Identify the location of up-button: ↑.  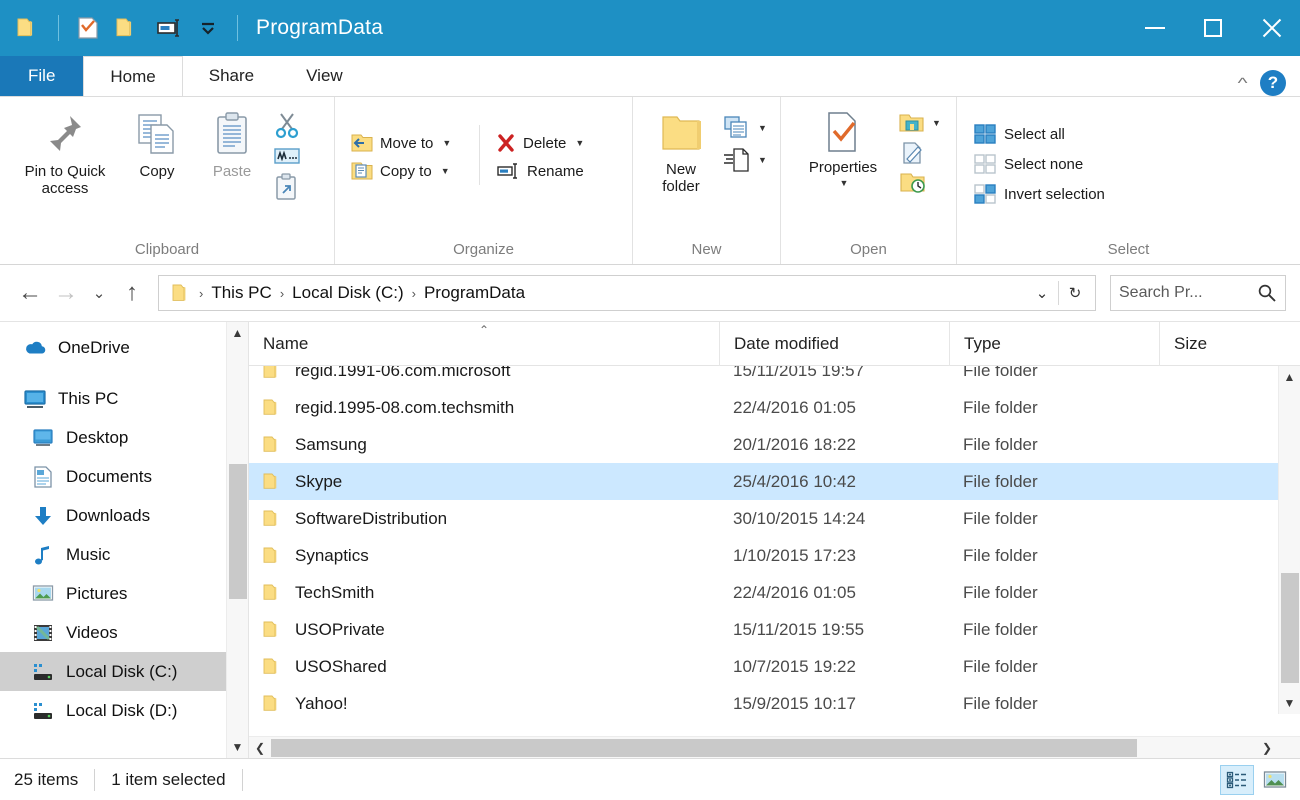
(132, 293).